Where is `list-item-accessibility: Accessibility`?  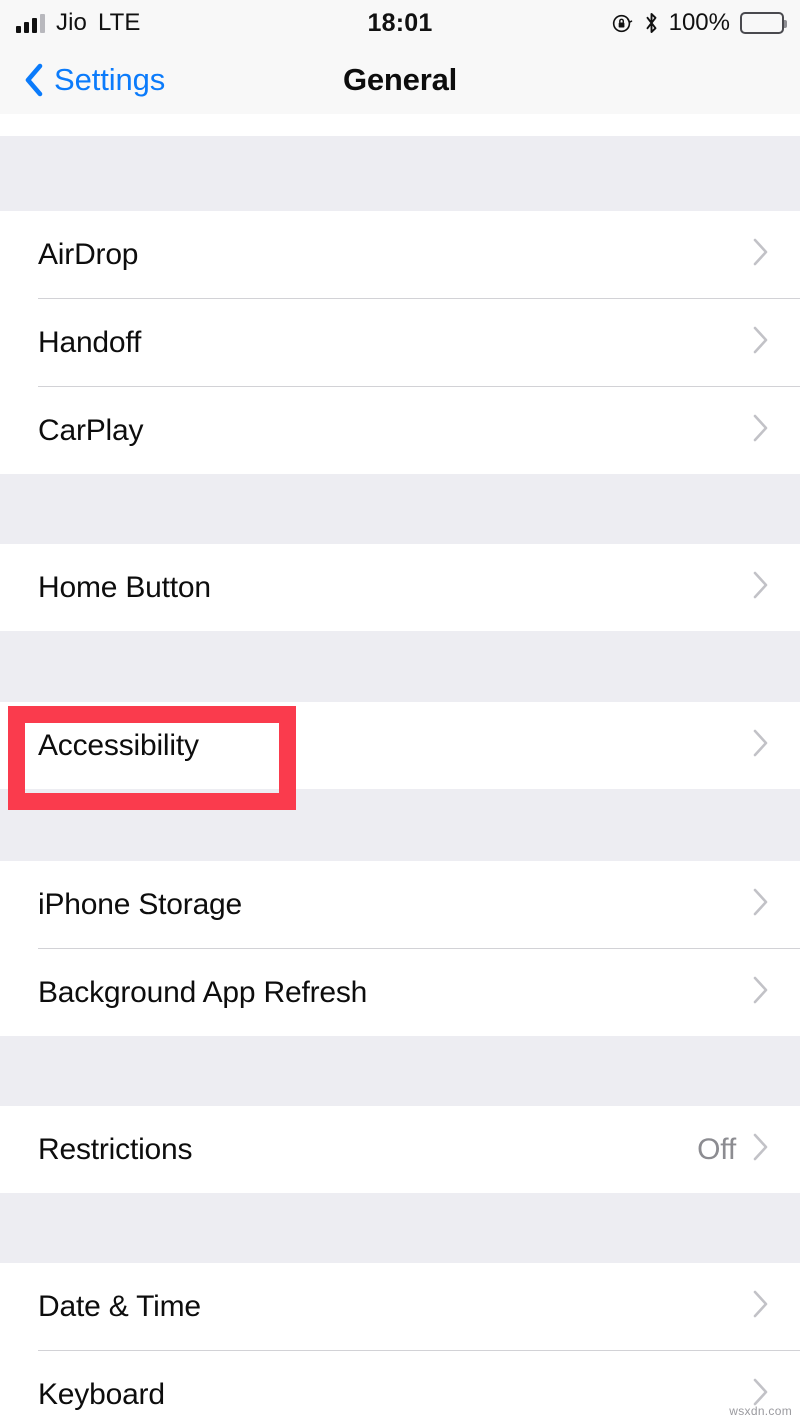 list-item-accessibility: Accessibility is located at coordinates (400, 745).